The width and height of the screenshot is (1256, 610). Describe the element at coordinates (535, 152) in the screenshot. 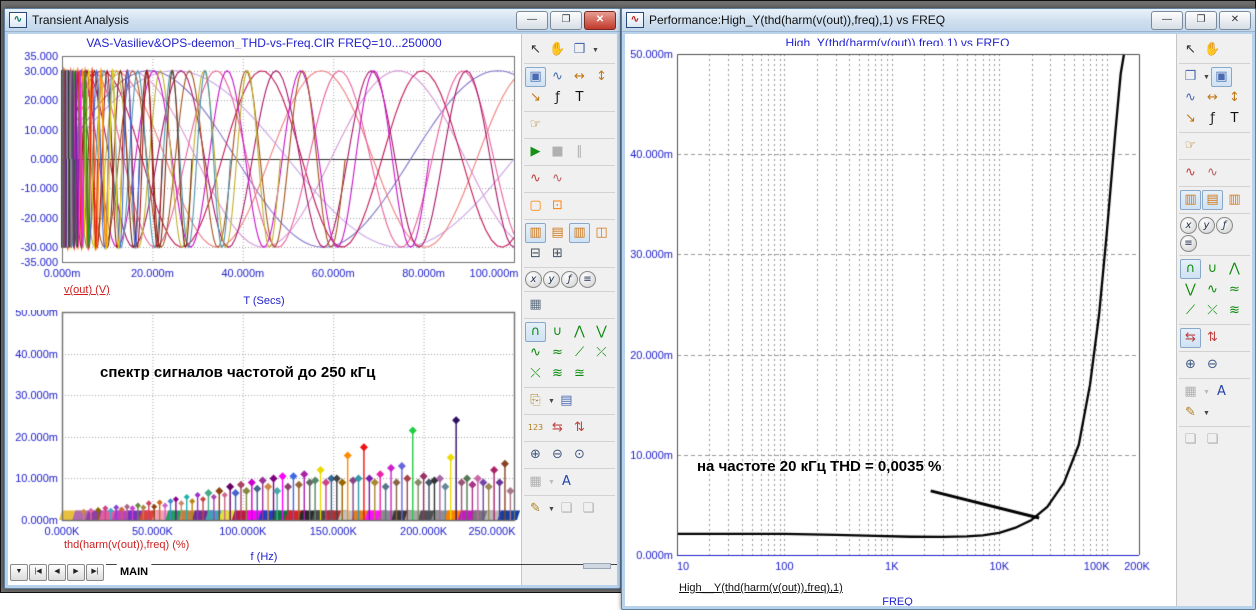

I see `run-button: ▶` at that location.